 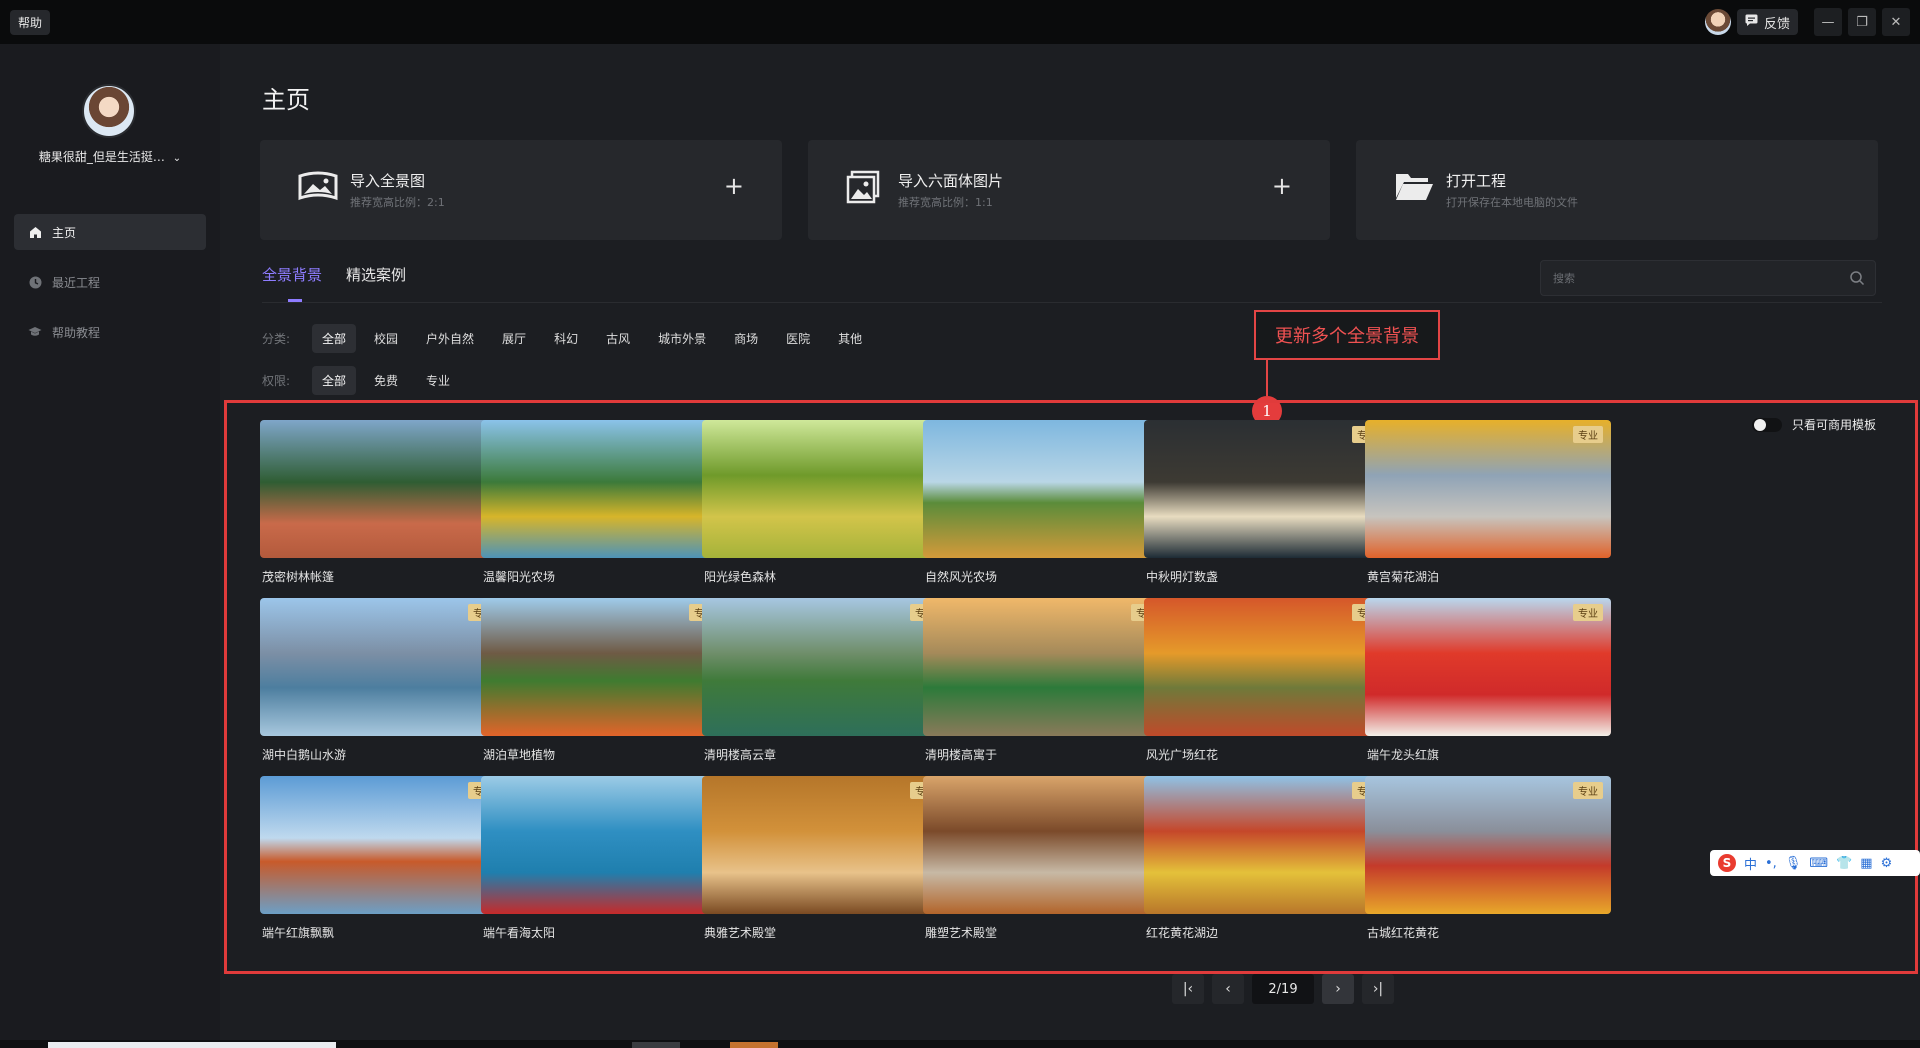 I want to click on prev-page-icon: ‹, so click(x=1228, y=989).